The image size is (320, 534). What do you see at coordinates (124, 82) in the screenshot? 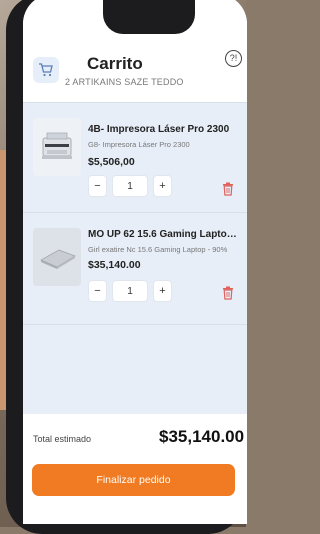
I see `item-count-subtitle: 2 ARTIKAINS SAZE TEDDO` at bounding box center [124, 82].